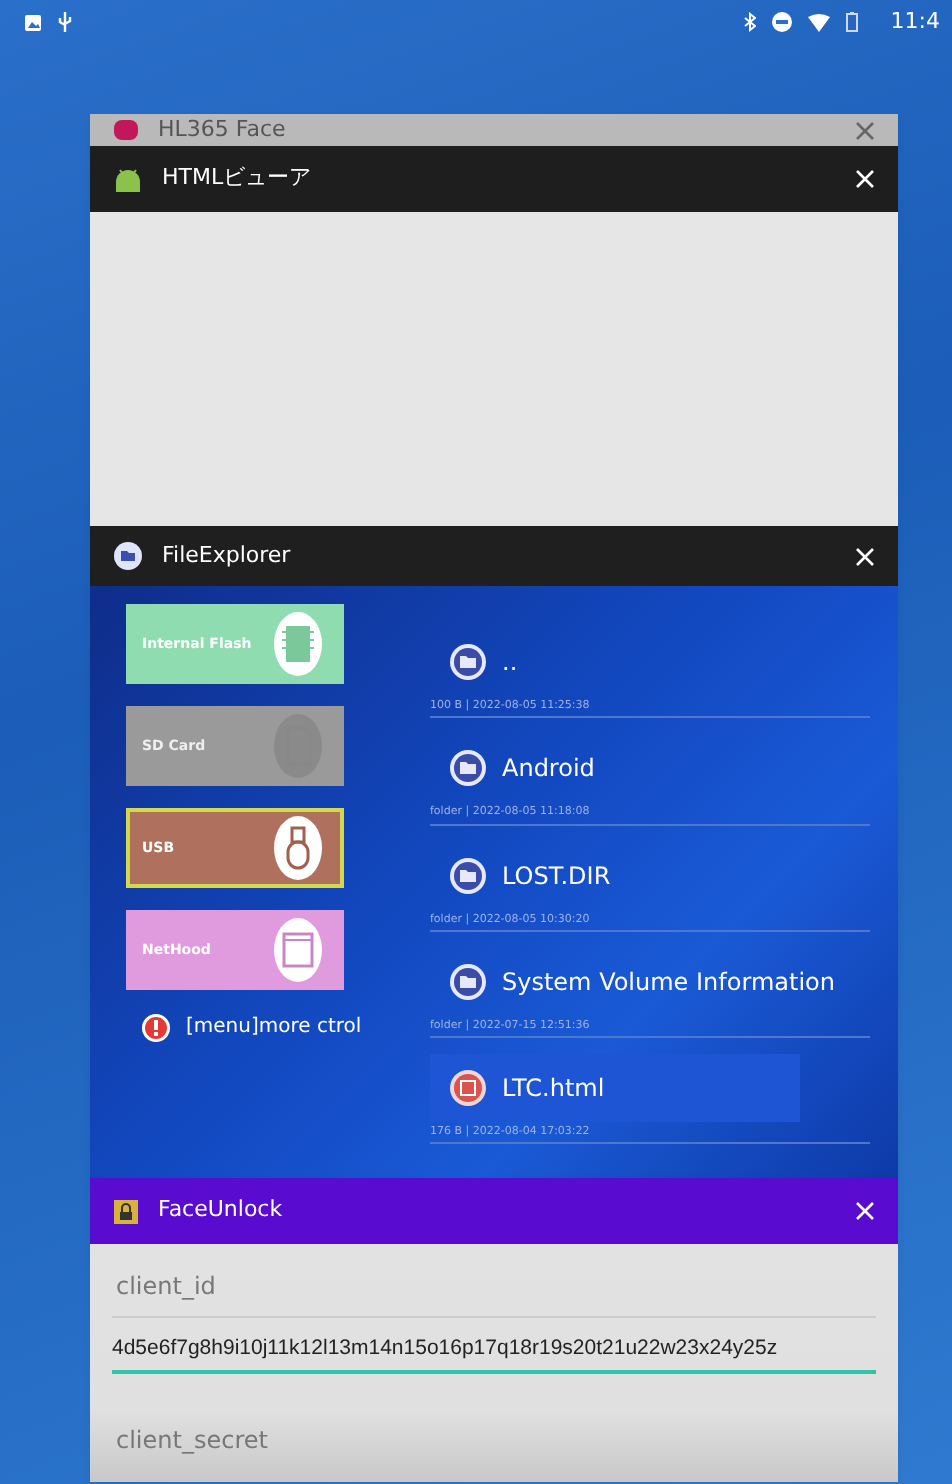  Describe the element at coordinates (494, 130) in the screenshot. I see `app-card: HL365 Face` at that location.